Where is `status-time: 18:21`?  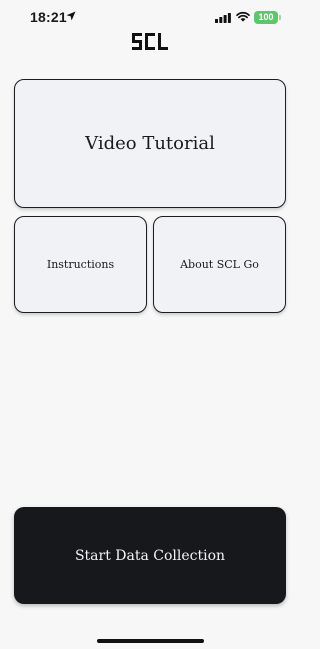 status-time: 18:21 is located at coordinates (48, 17).